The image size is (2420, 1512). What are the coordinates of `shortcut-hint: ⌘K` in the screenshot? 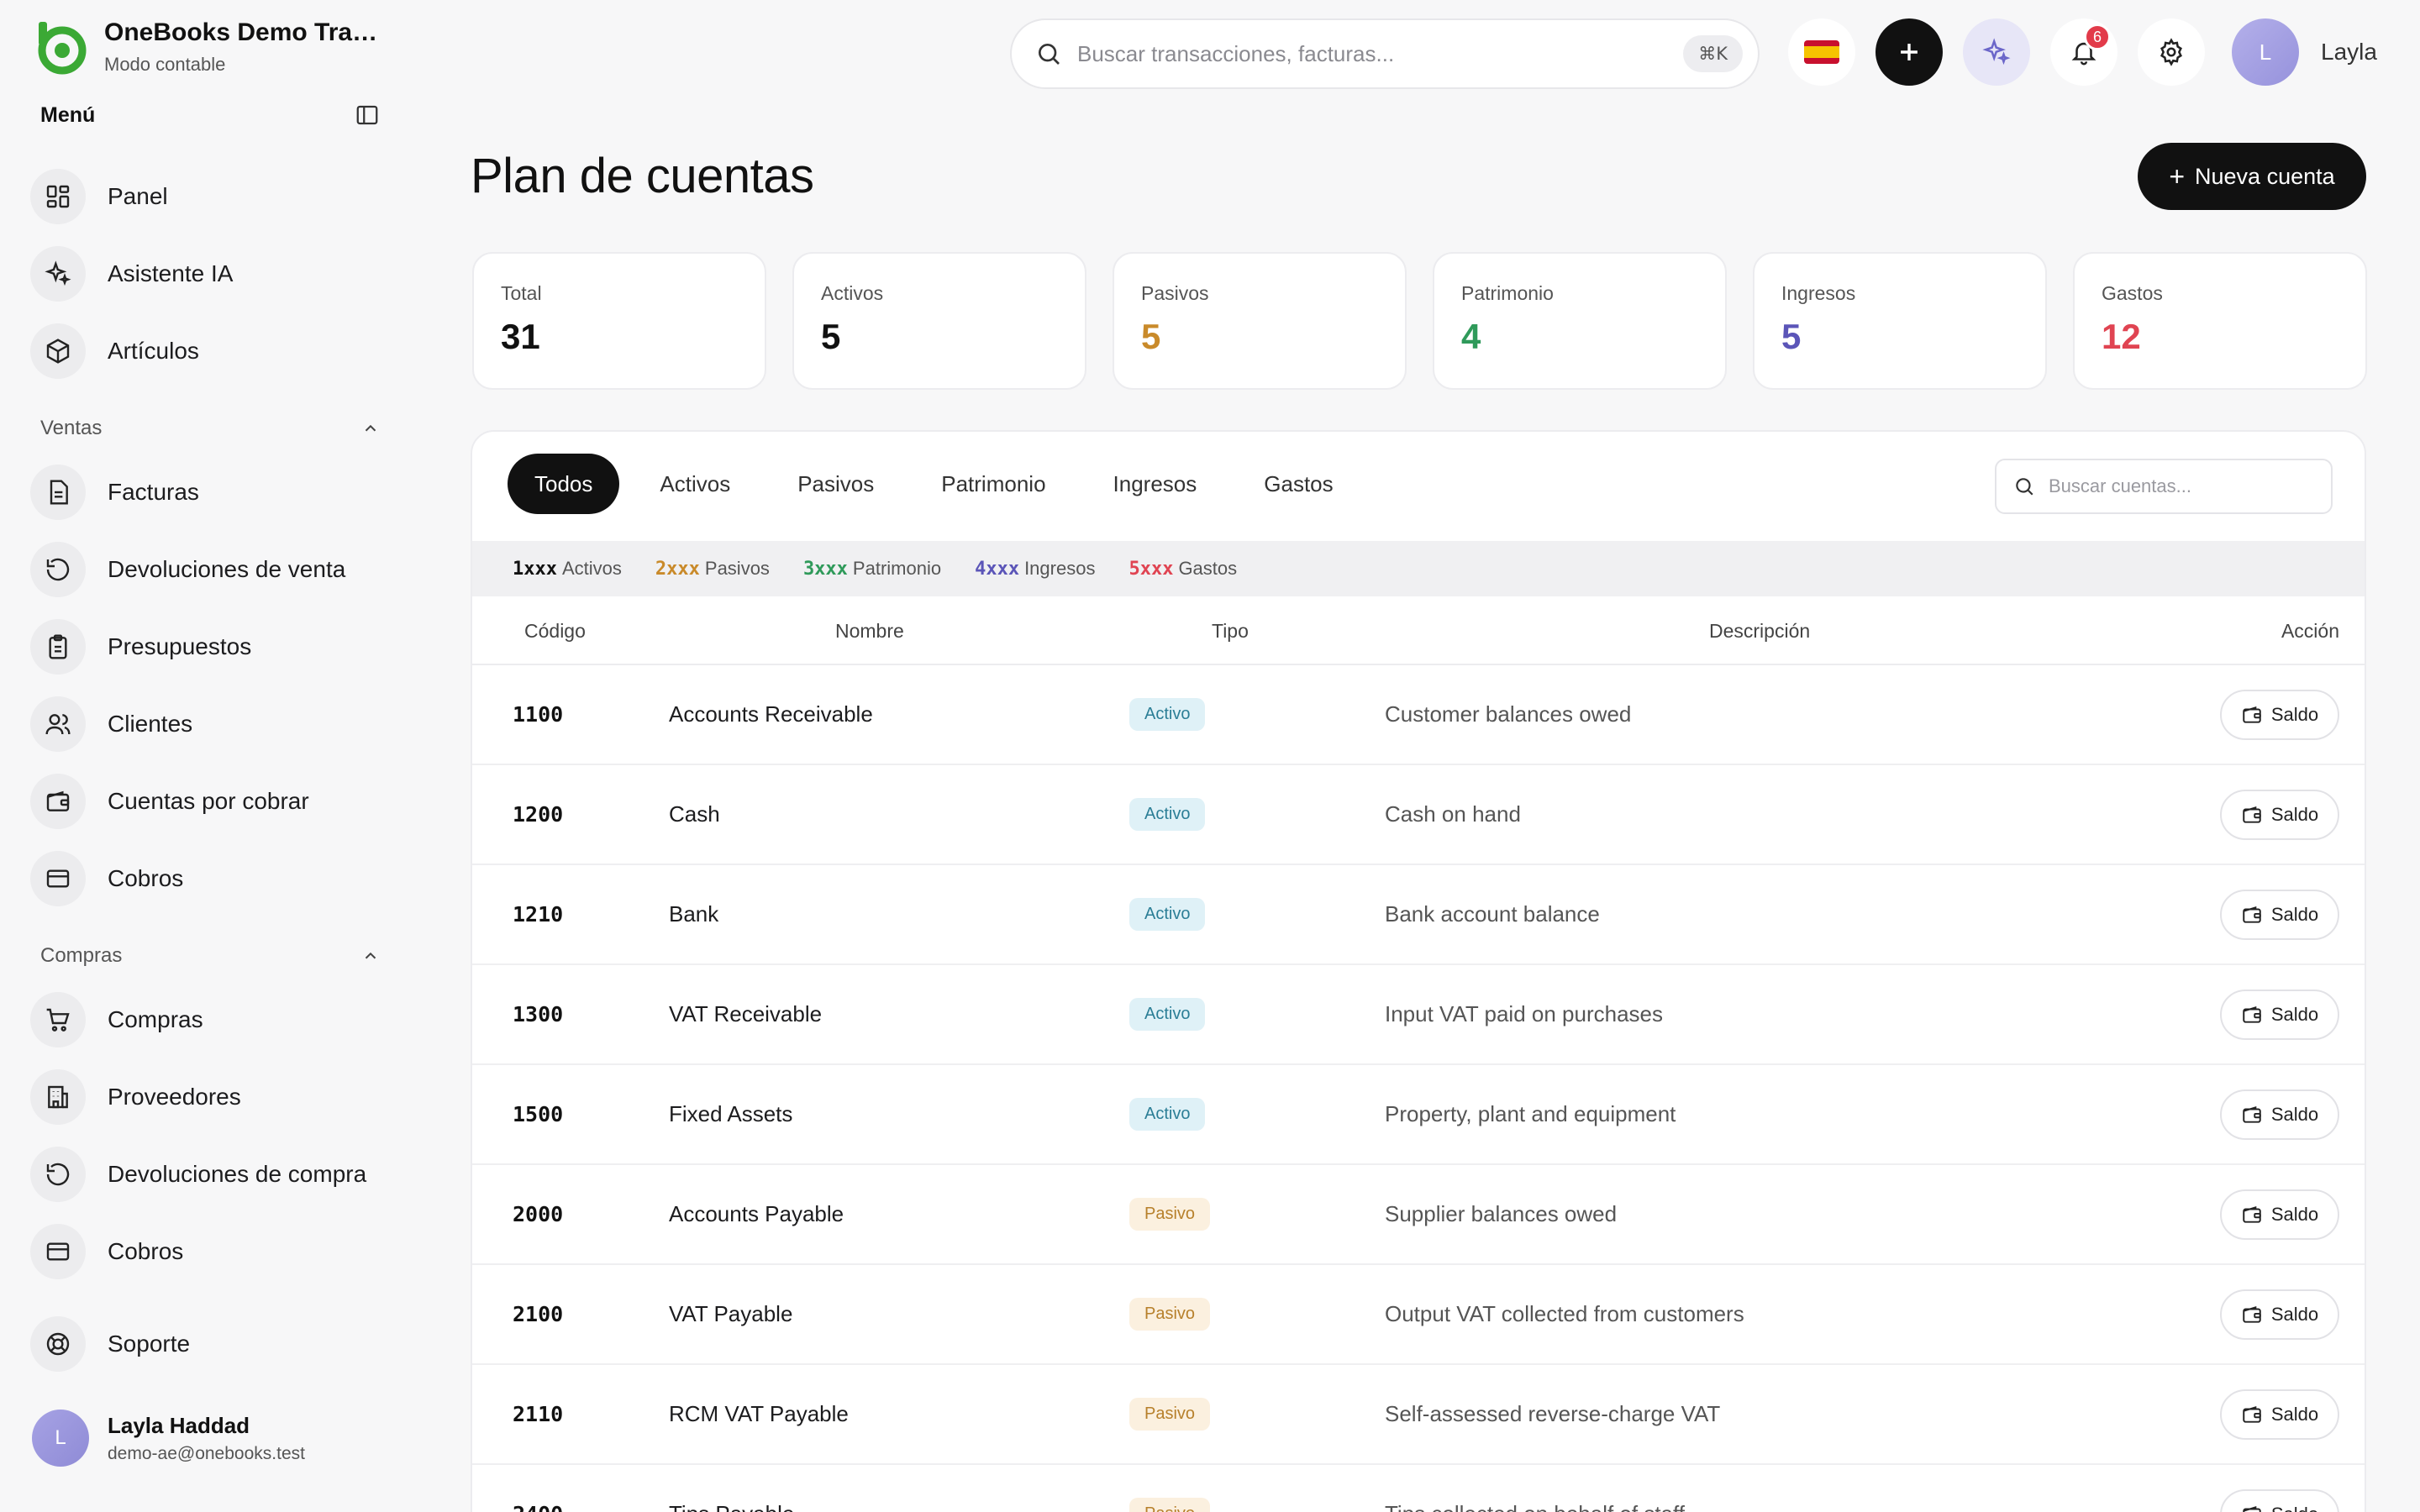 It's located at (1713, 53).